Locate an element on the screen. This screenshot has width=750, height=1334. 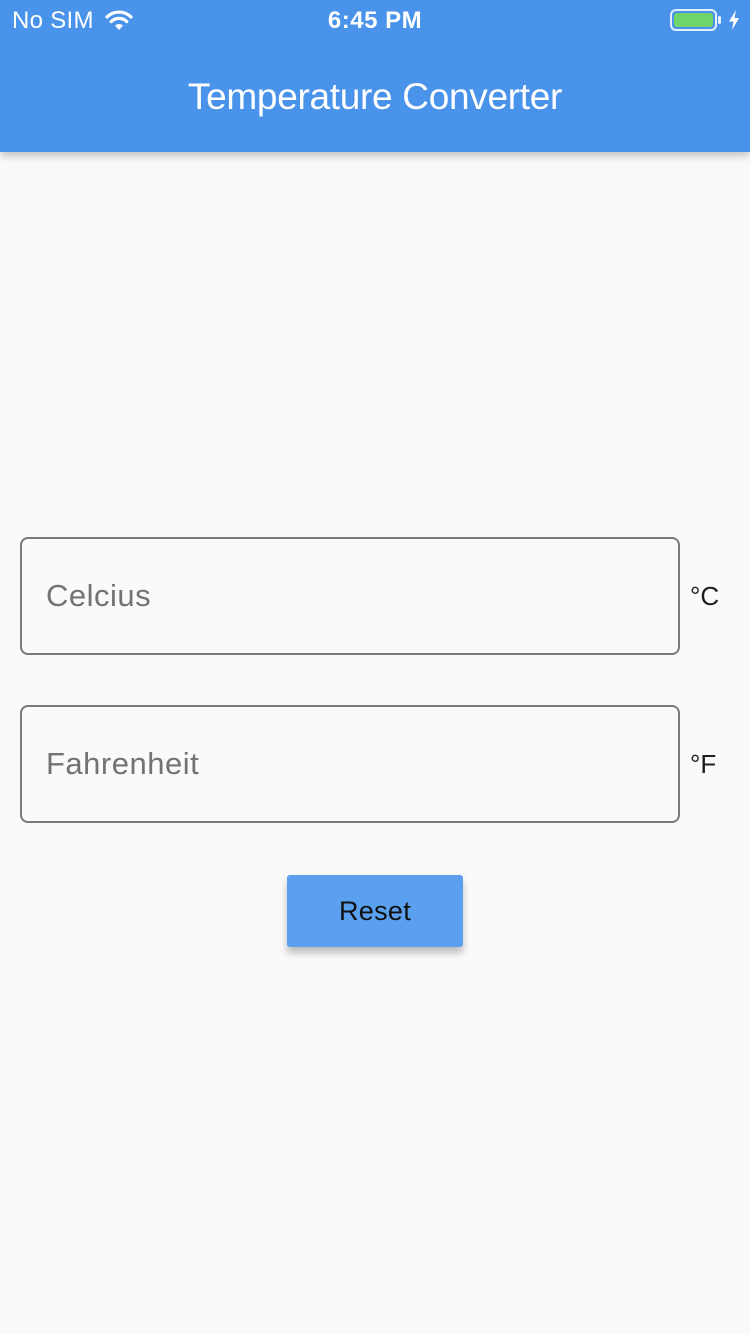
fahrenheit-unit-label: °F is located at coordinates (703, 764).